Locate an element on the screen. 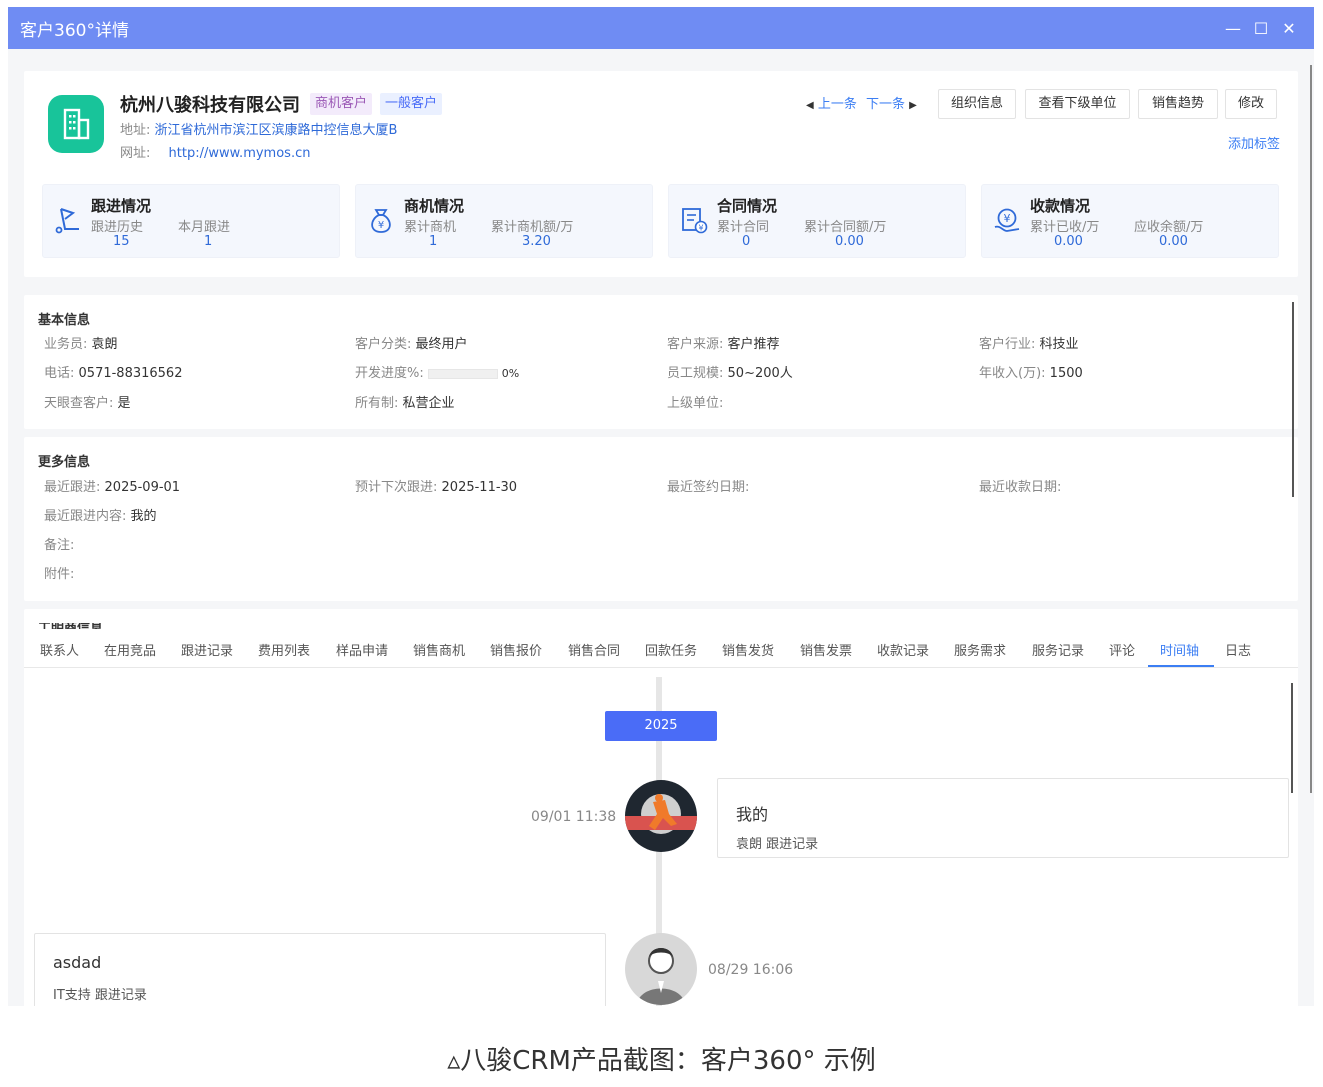  tab-expenses: 费用列表 is located at coordinates (284, 649).